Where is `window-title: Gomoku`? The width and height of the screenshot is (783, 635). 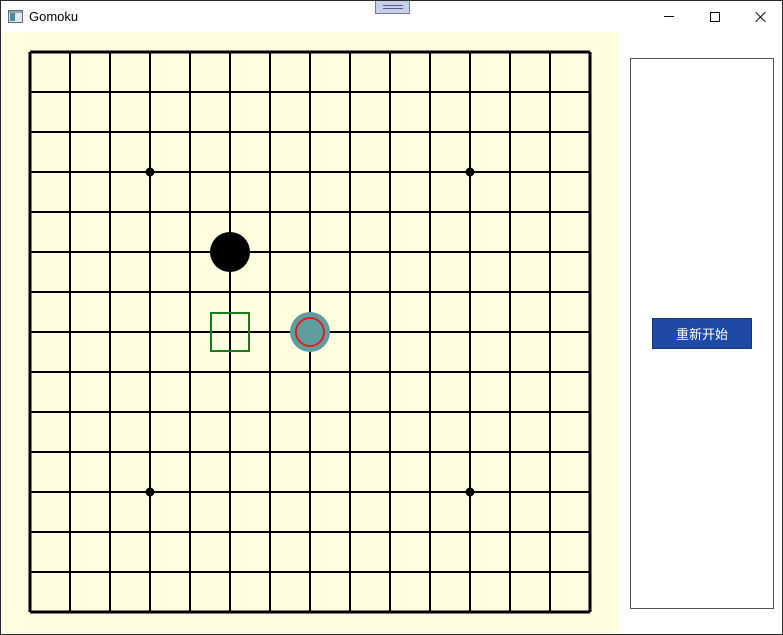 window-title: Gomoku is located at coordinates (54, 16).